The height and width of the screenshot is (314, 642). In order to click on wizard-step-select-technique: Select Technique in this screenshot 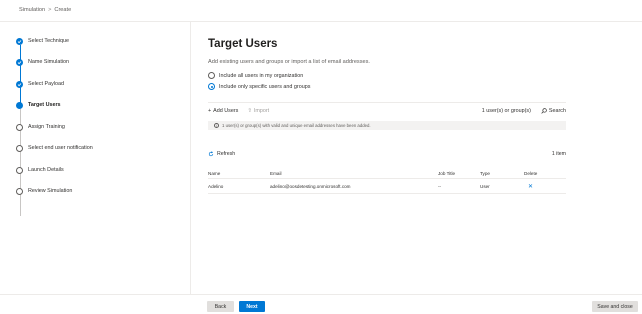, I will do `click(42, 41)`.